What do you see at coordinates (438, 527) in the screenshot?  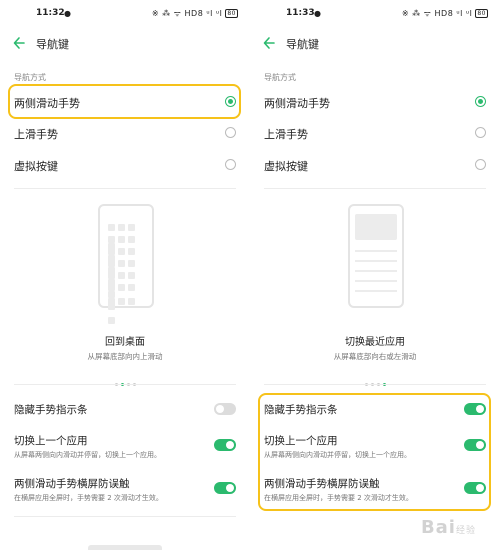 I see `watermark-text: Bai` at bounding box center [438, 527].